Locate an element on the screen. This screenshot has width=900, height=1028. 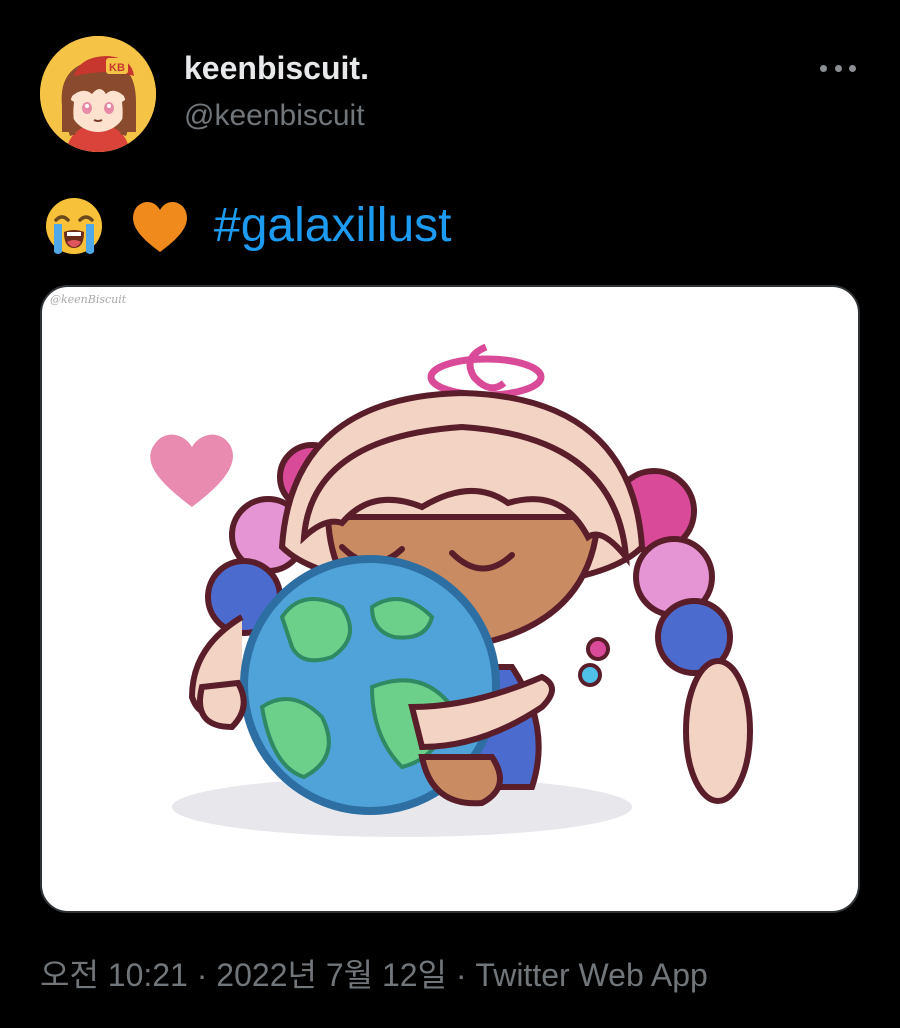
orange-heart-icon is located at coordinates (160, 226).